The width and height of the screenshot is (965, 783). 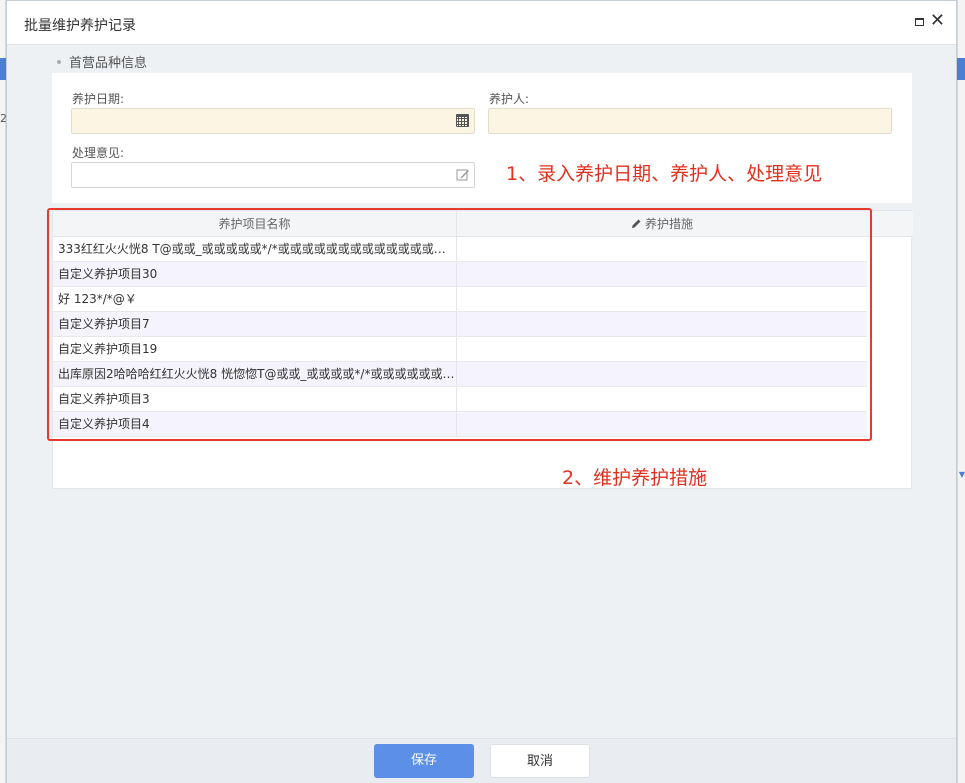 I want to click on table-row: 好 123*/*@￥, so click(x=460, y=299).